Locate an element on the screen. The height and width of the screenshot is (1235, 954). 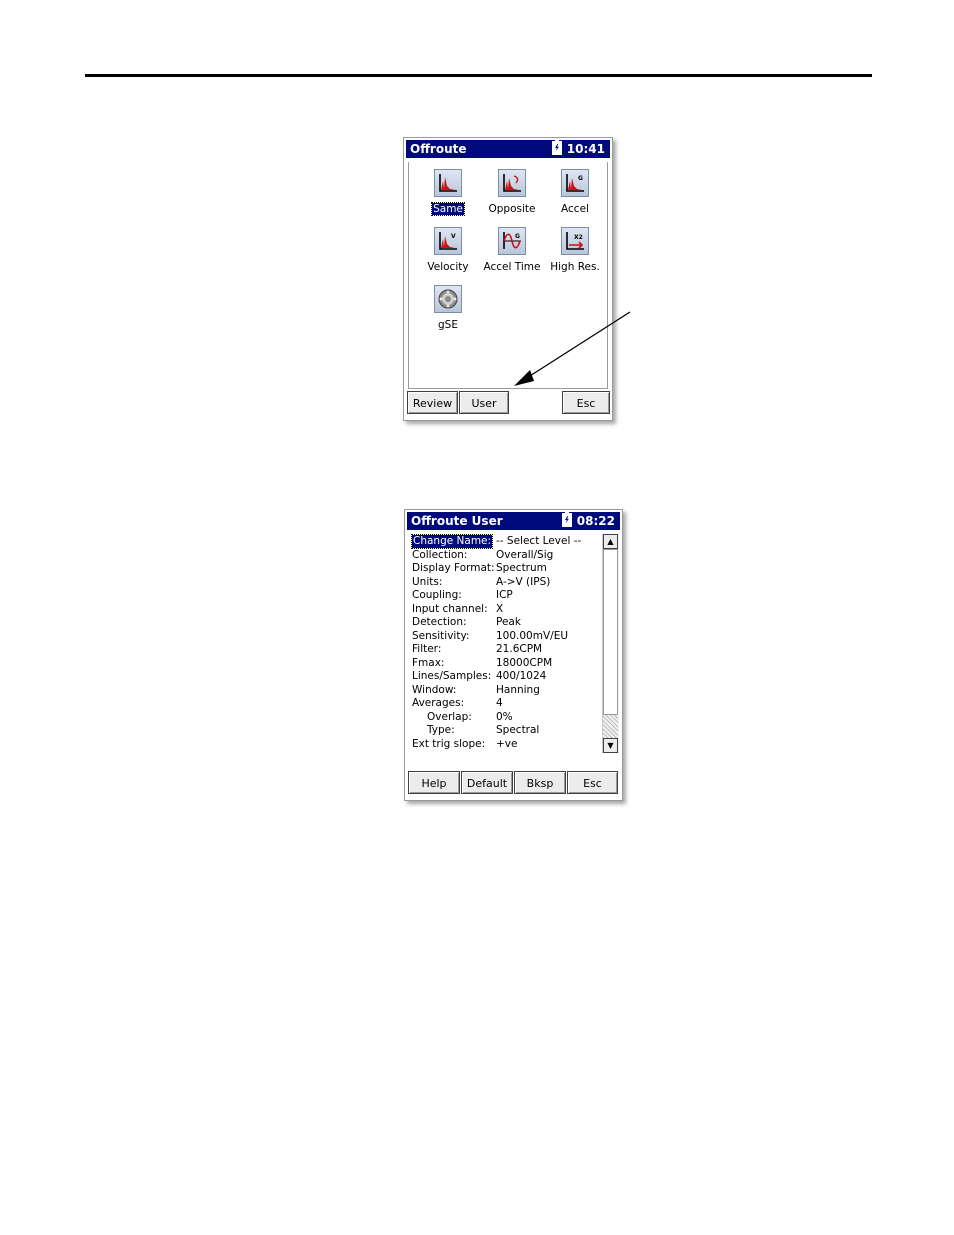
setting-key: Type: is located at coordinates (441, 730).